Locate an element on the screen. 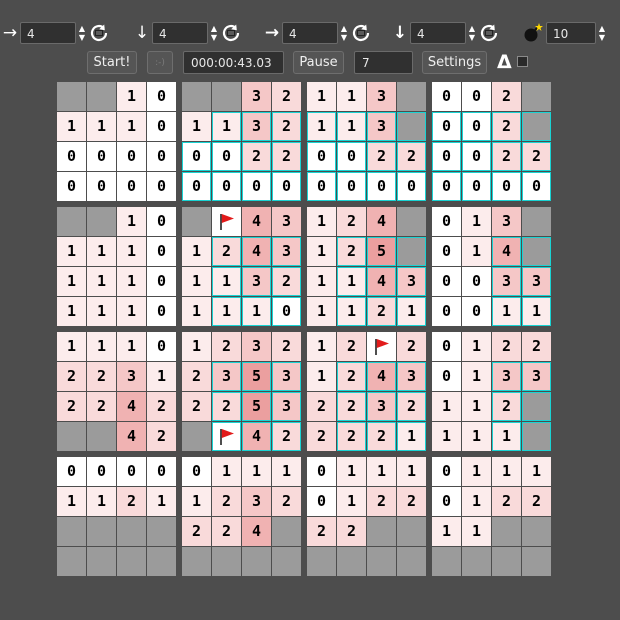 The height and width of the screenshot is (620, 620). reset-icon is located at coordinates (361, 33).